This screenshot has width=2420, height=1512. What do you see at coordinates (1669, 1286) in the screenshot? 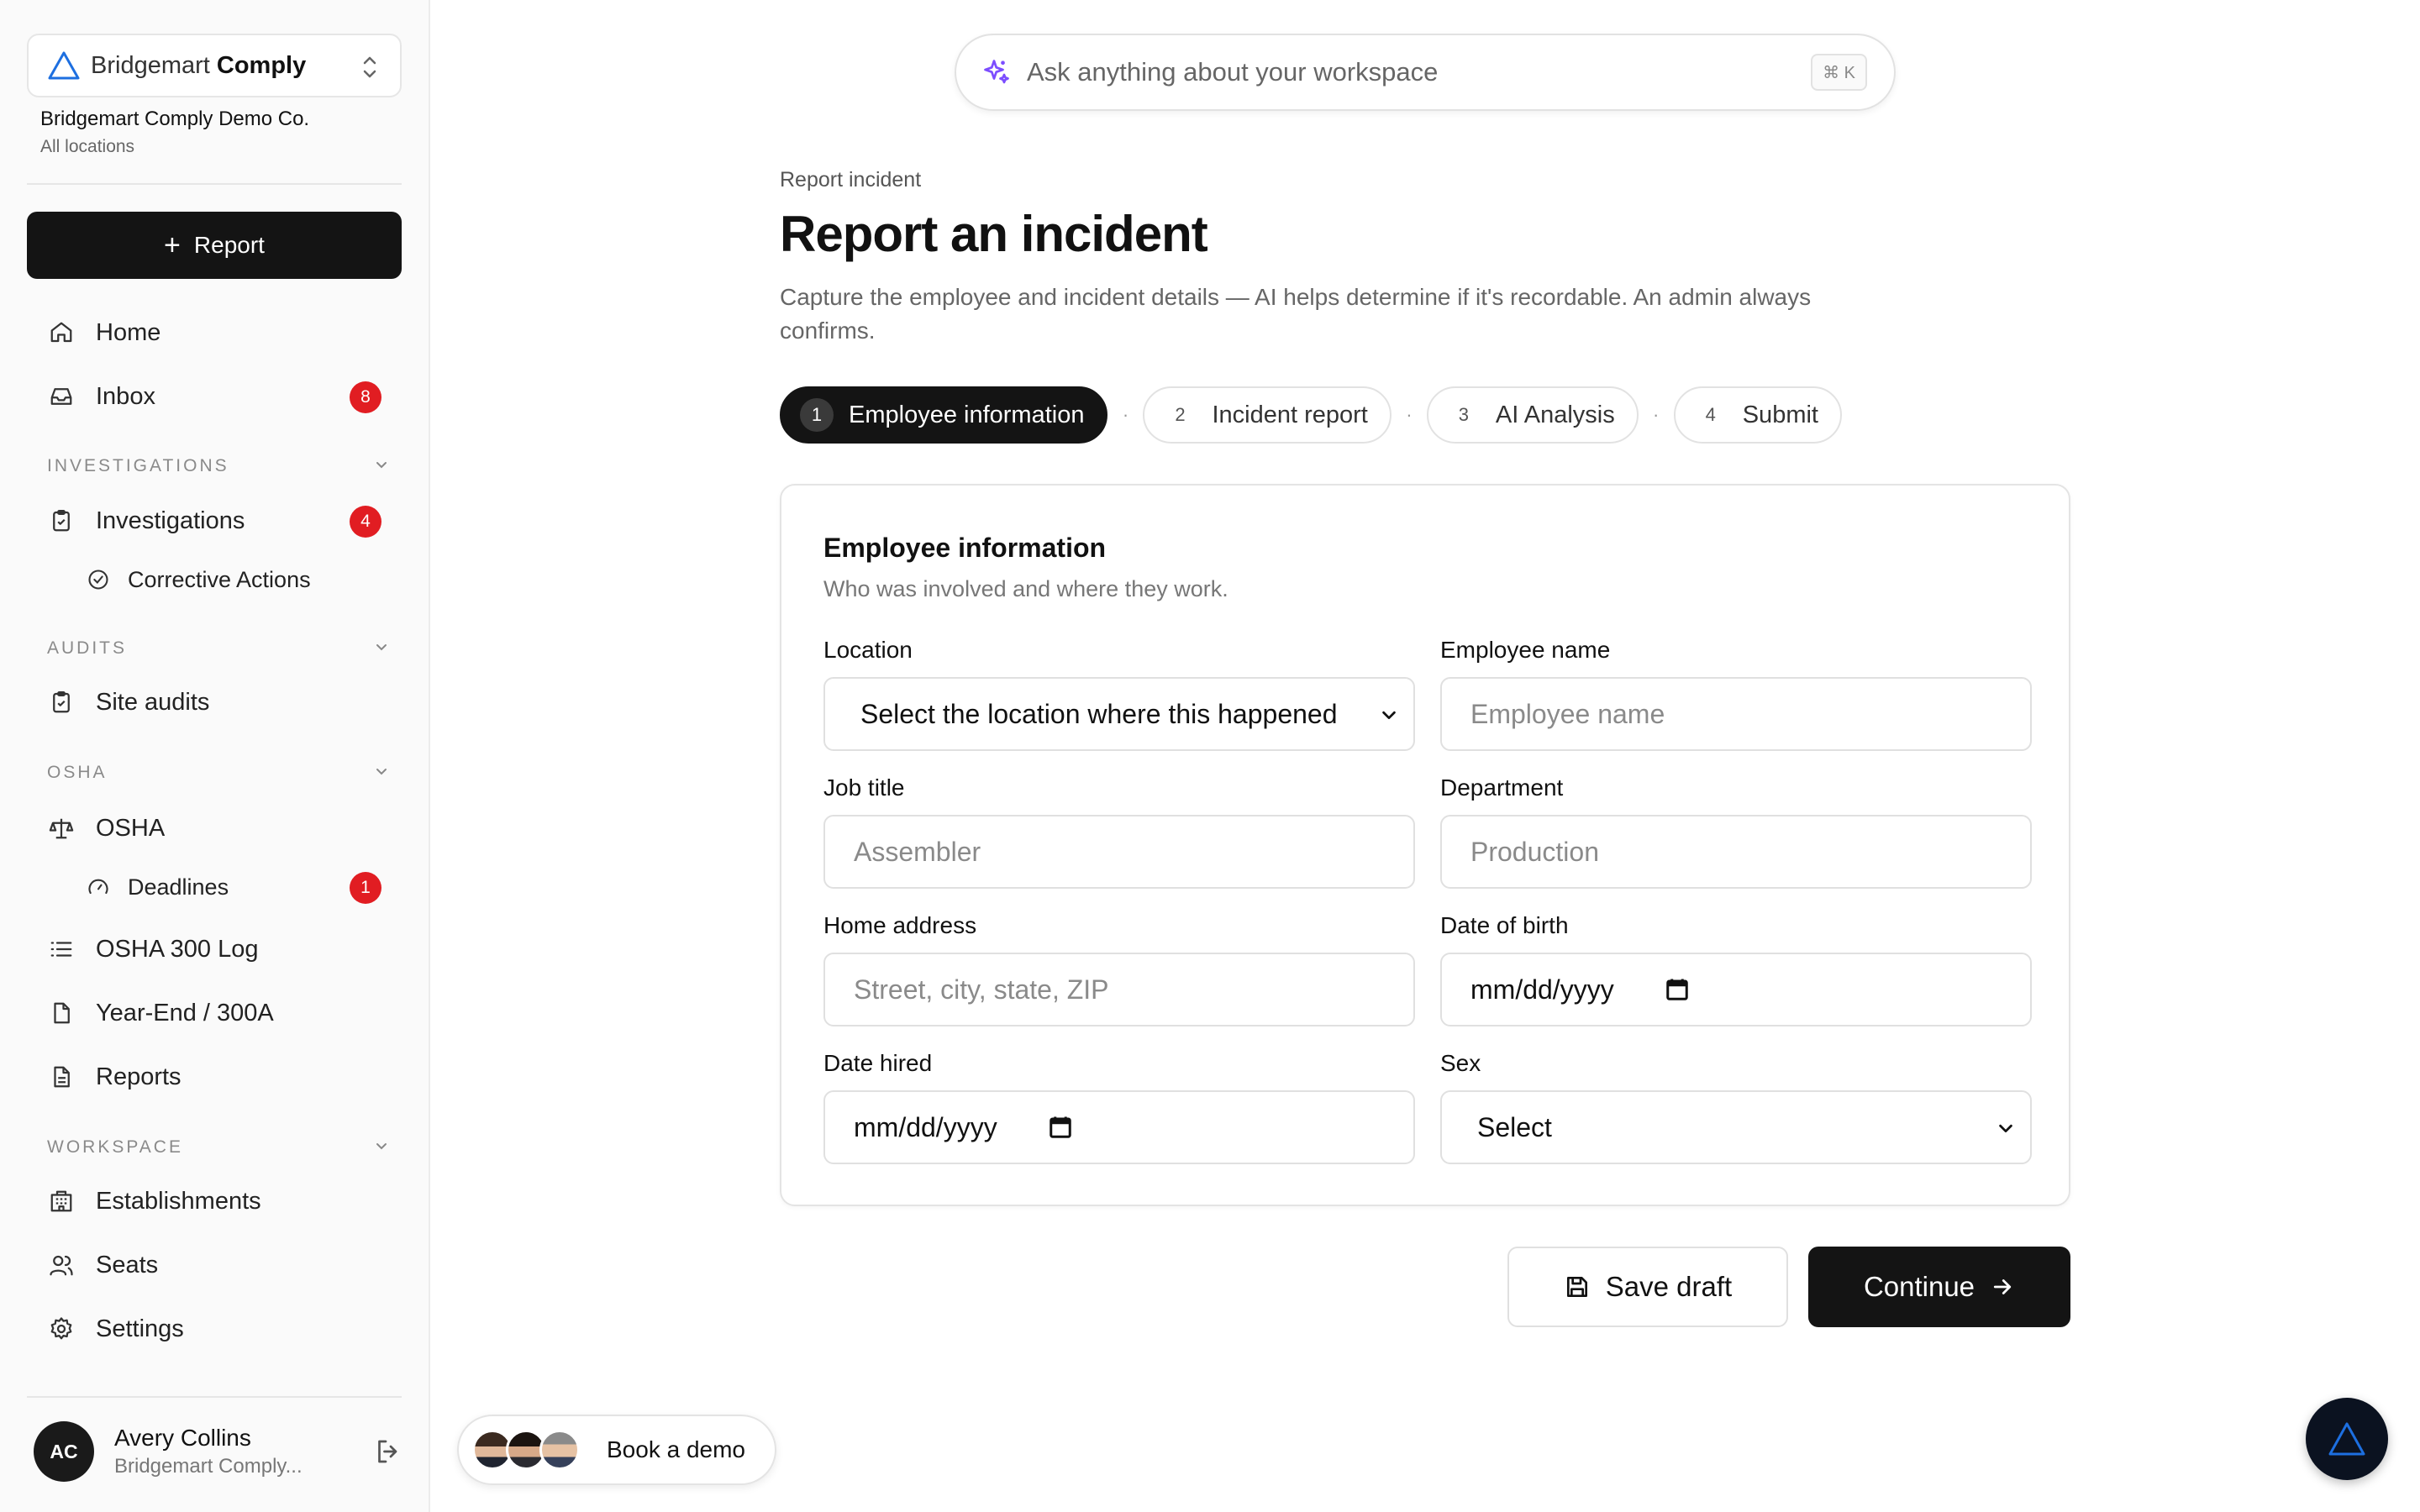
I see `save-draft-label: Save draft` at bounding box center [1669, 1286].